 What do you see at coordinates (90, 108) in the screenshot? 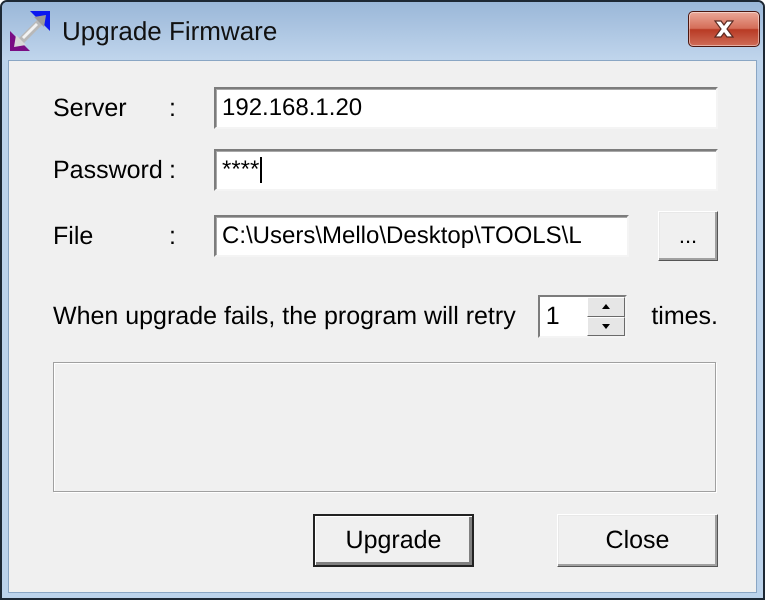
I see `field-label: Server` at bounding box center [90, 108].